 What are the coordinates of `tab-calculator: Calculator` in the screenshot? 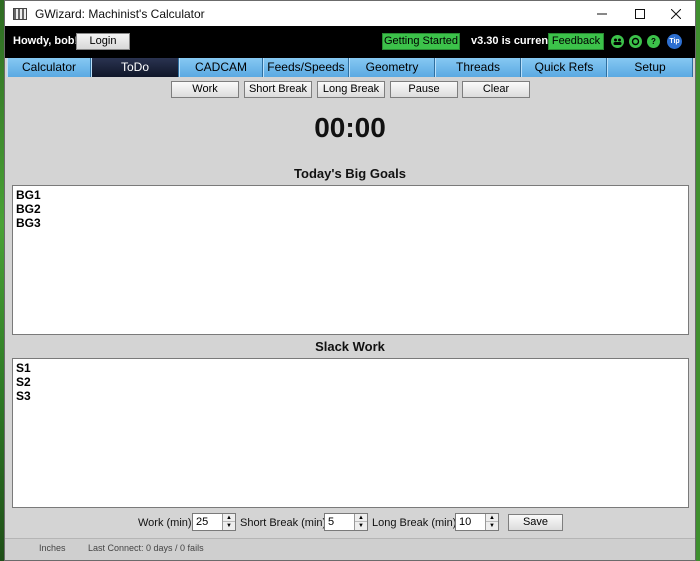 It's located at (49, 67).